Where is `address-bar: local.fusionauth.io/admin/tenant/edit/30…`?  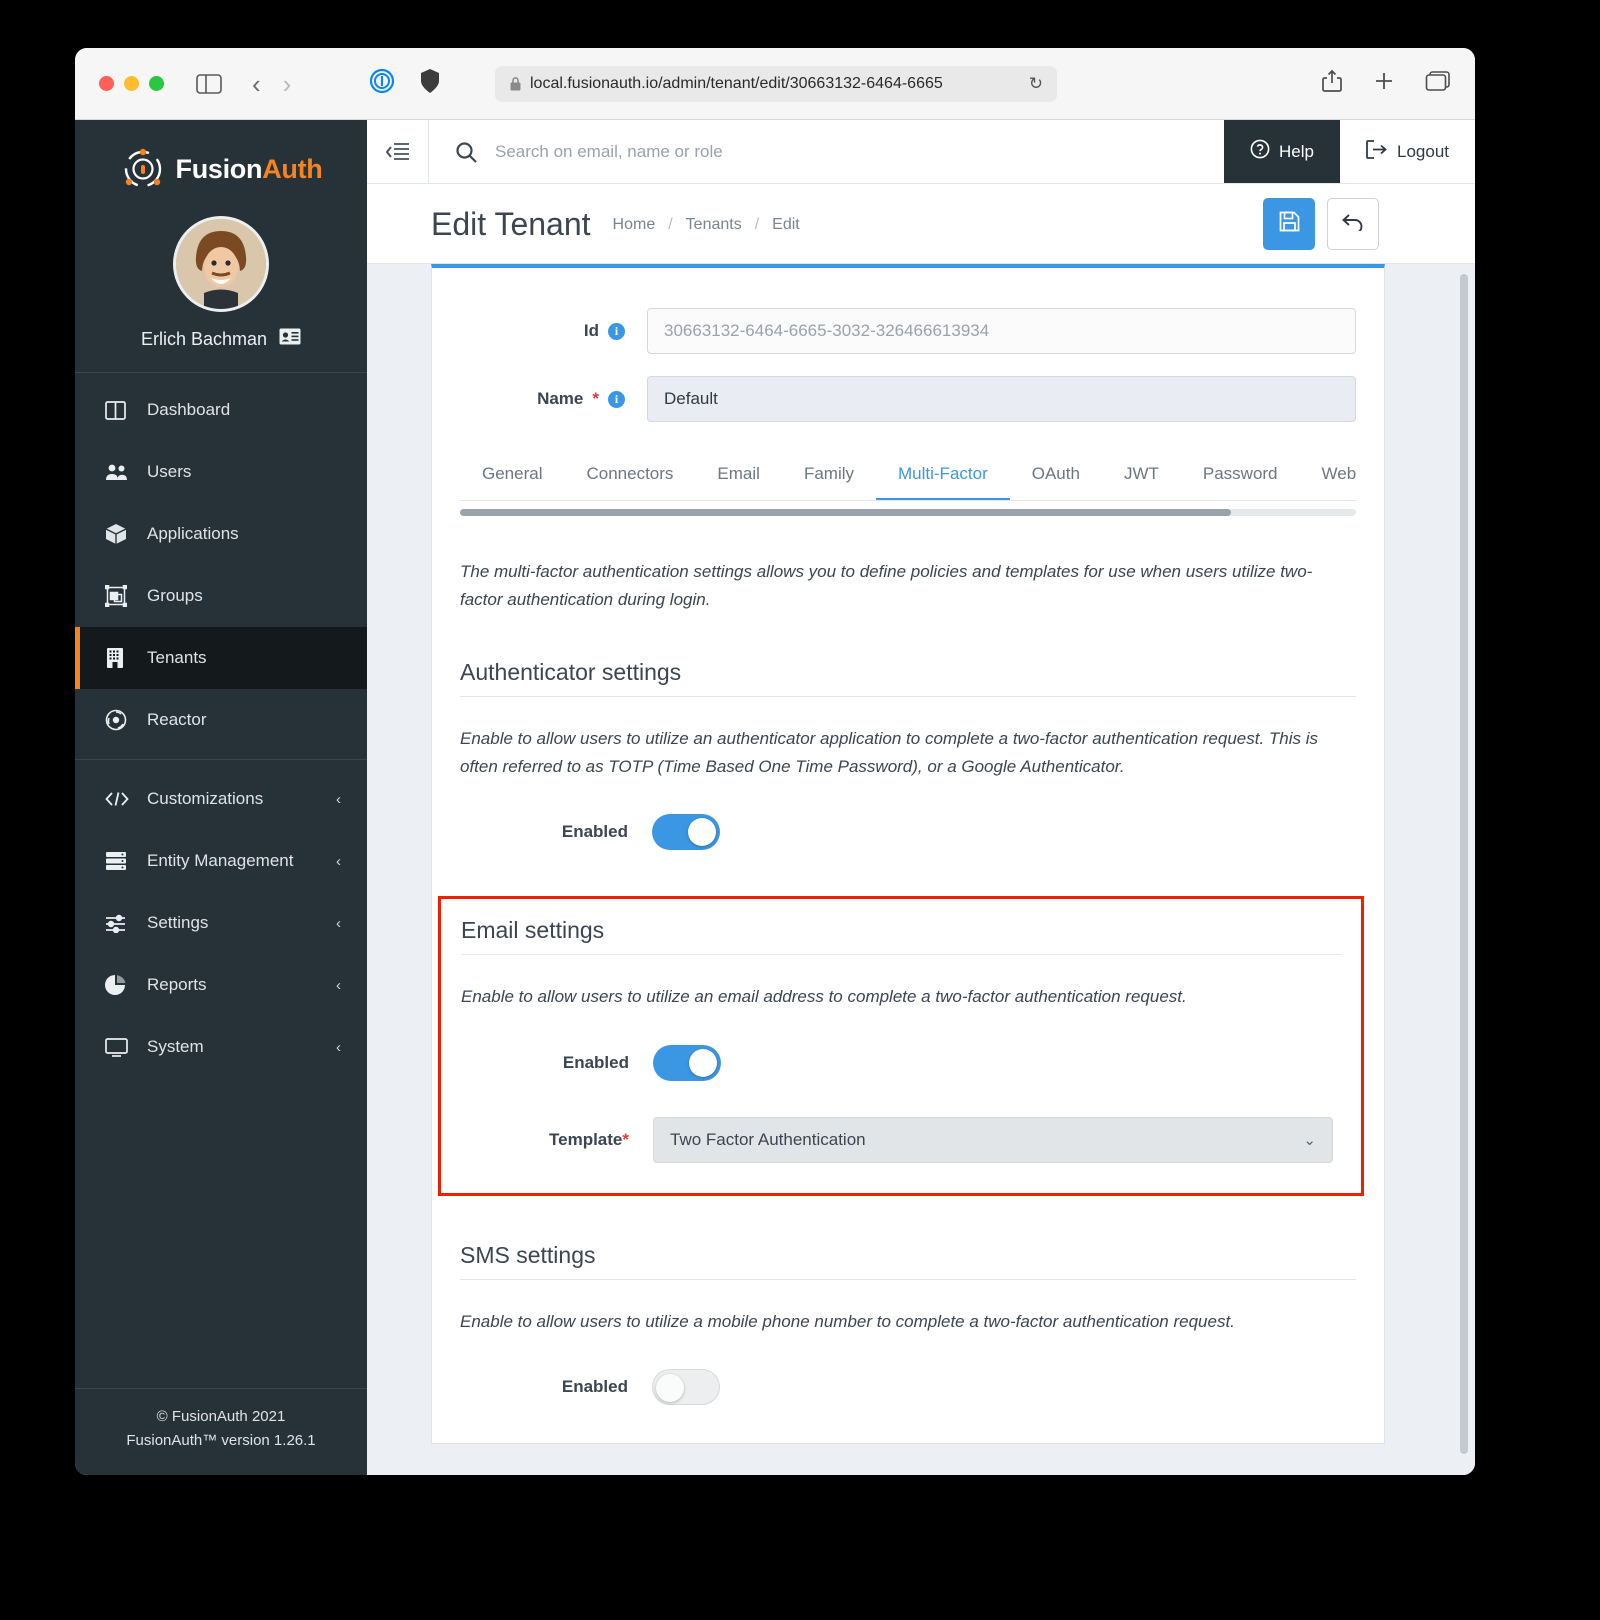 address-bar: local.fusionauth.io/admin/tenant/edit/30… is located at coordinates (776, 83).